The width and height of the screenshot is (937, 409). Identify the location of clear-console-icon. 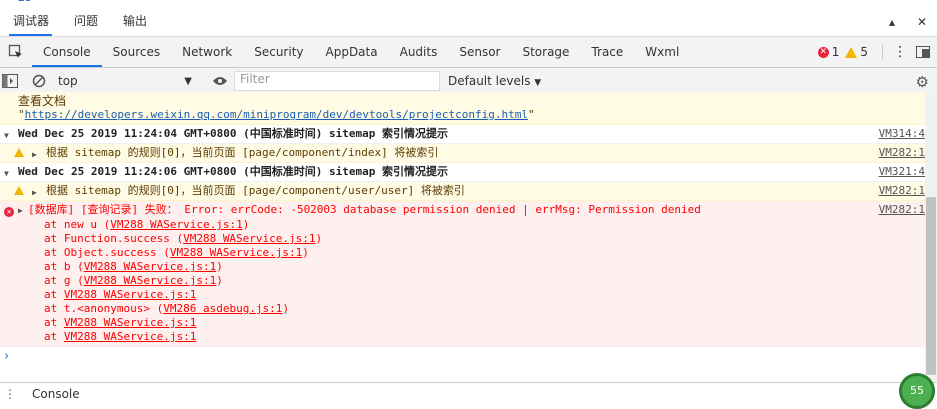
(39, 81).